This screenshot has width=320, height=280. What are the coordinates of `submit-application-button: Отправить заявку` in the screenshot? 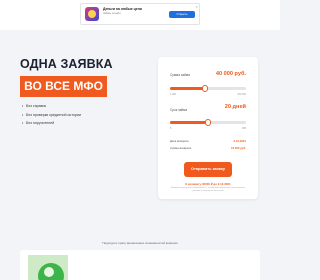 It's located at (208, 169).